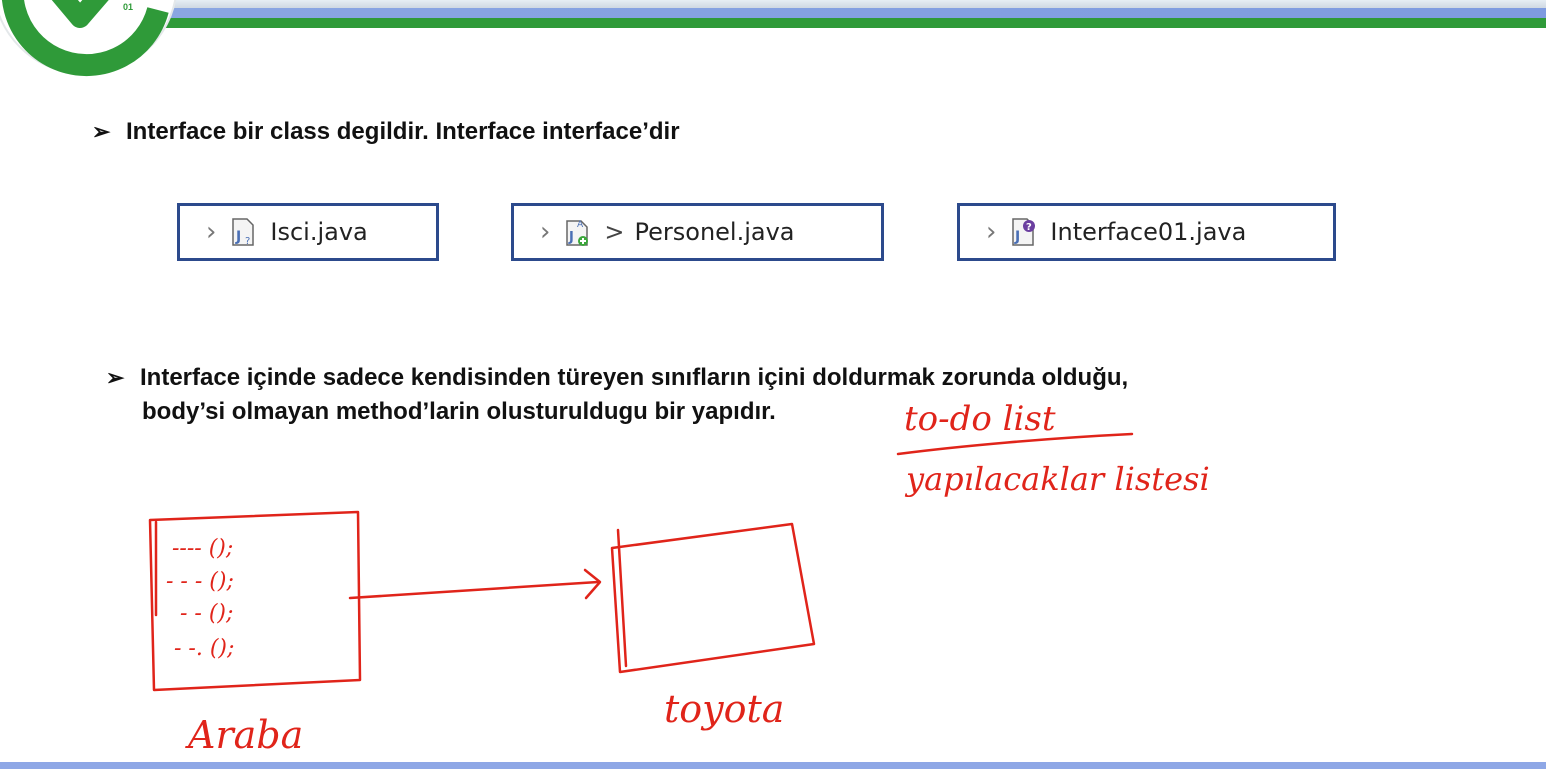 This screenshot has width=1546, height=769. I want to click on yapilacaklar-annotation: yapılacaklar listesi, so click(1057, 479).